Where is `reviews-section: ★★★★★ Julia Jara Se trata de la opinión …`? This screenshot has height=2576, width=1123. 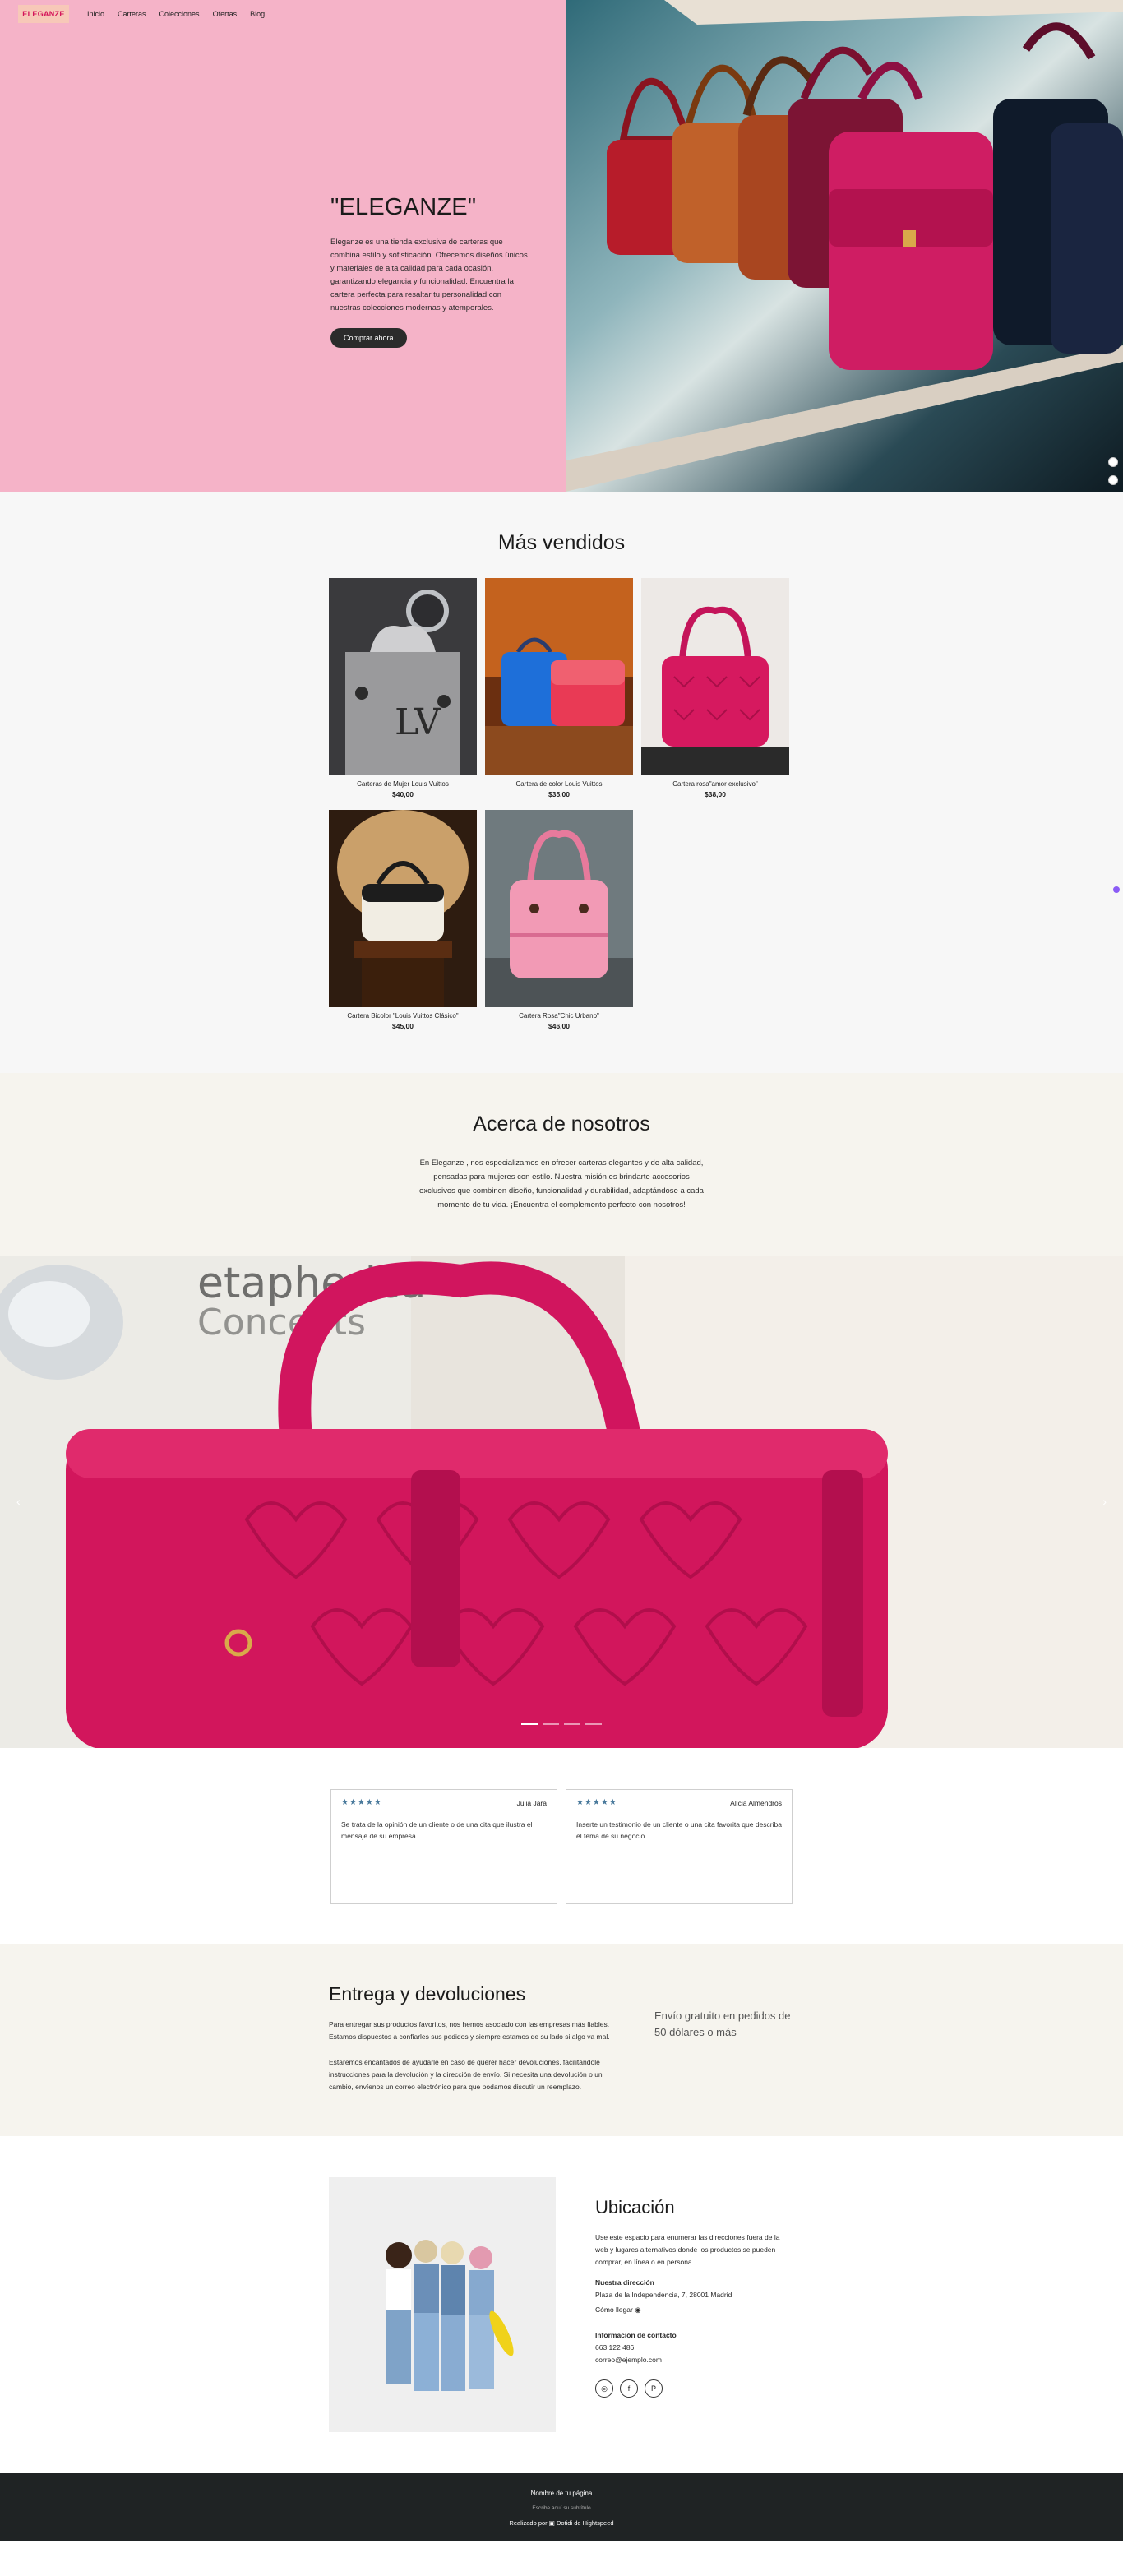
reviews-section: ★★★★★ Julia Jara Se trata de la opinión … is located at coordinates (561, 1846).